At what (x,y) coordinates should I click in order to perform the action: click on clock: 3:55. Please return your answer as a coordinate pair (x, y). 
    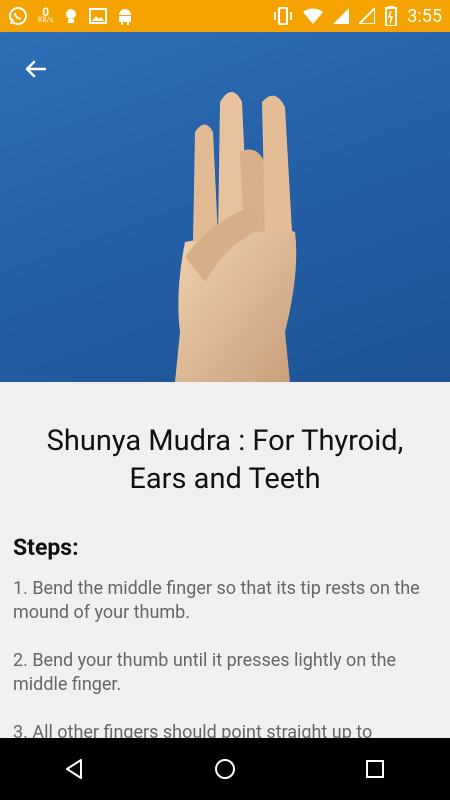
    Looking at the image, I should click on (424, 16).